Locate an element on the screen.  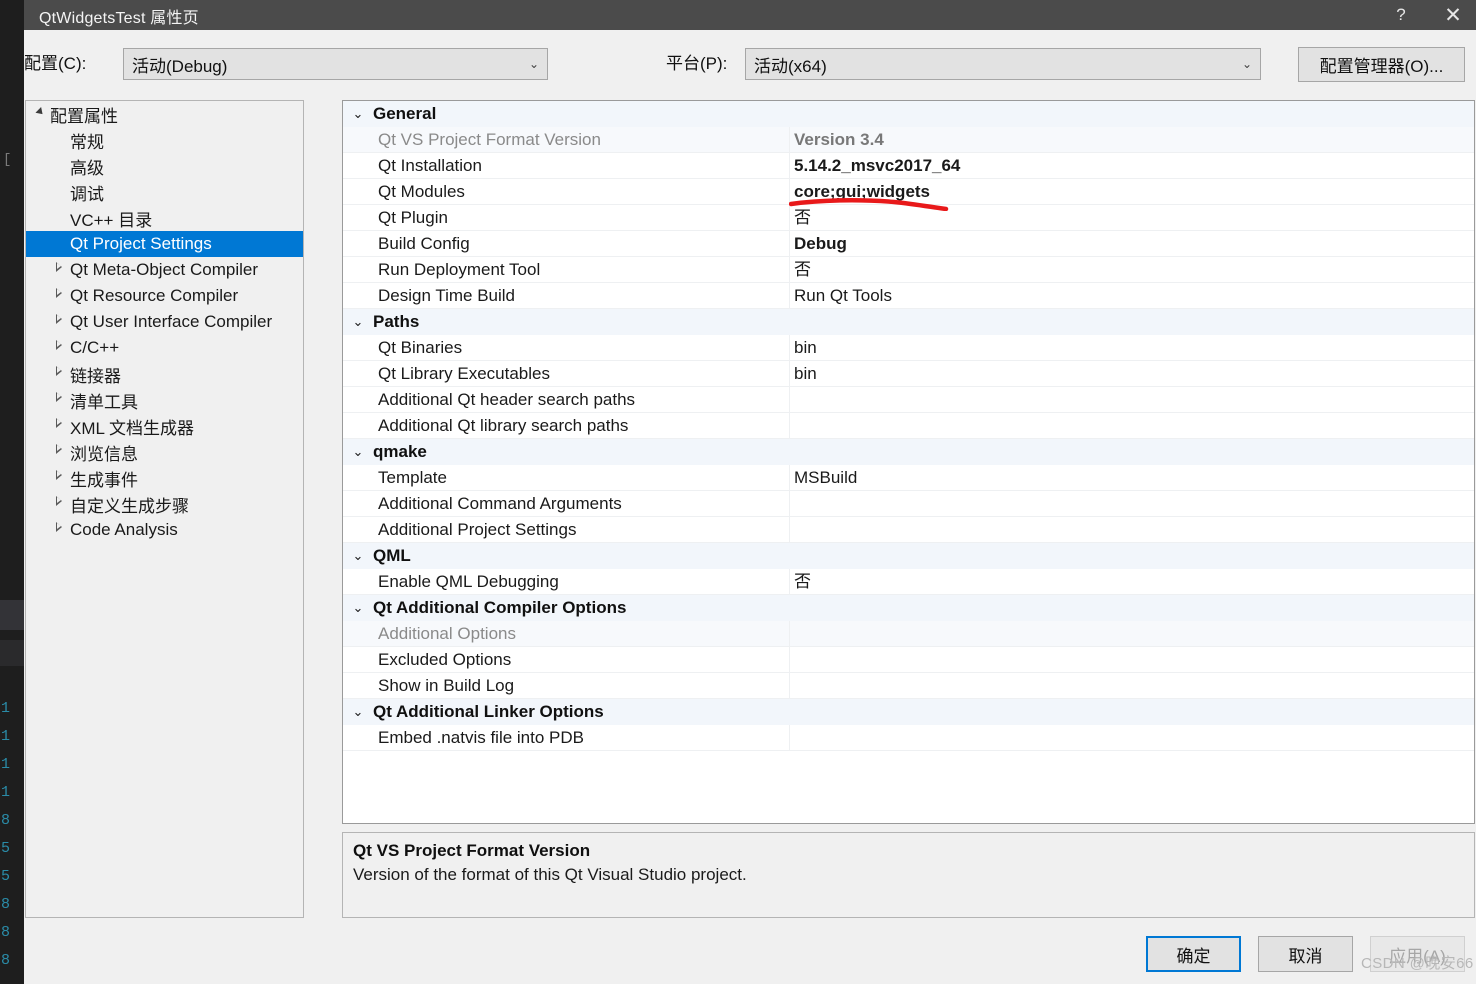
grid-section-header: ⌄ Qt Additional Linker Options is located at coordinates (908, 712).